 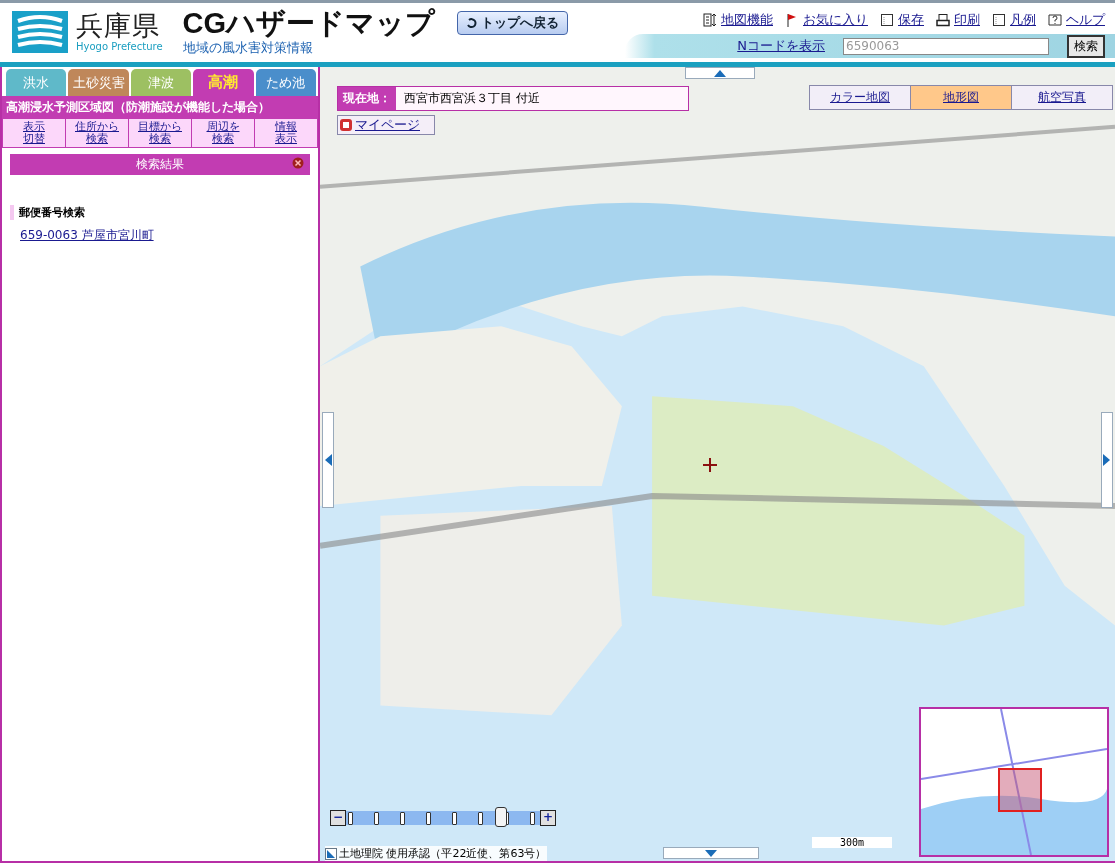 What do you see at coordinates (710, 465) in the screenshot?
I see `crosshair-icon` at bounding box center [710, 465].